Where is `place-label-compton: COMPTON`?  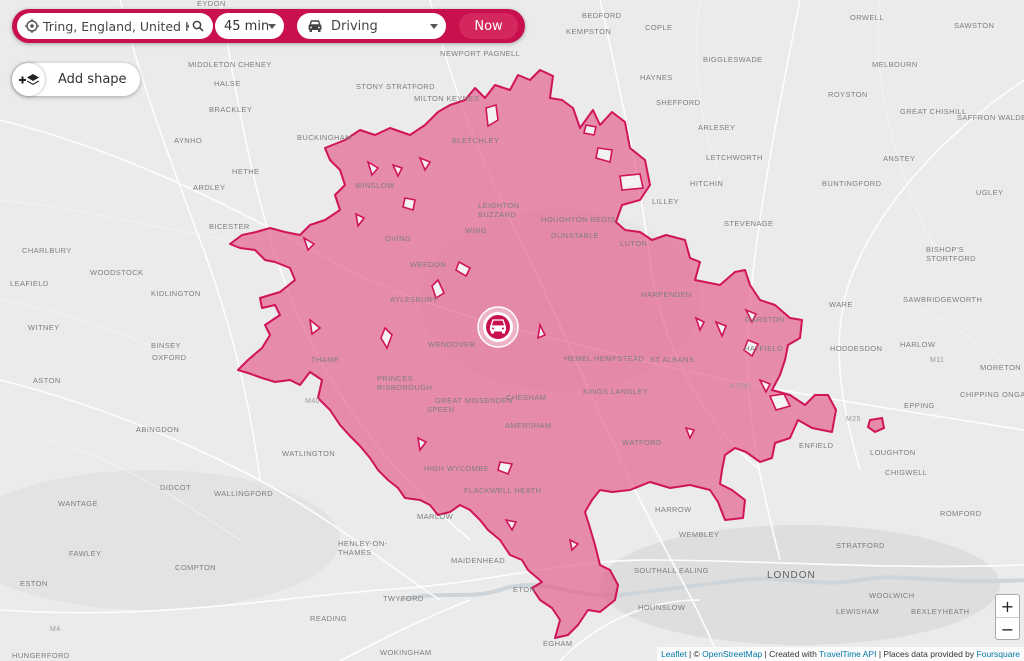
place-label-compton: COMPTON is located at coordinates (195, 567).